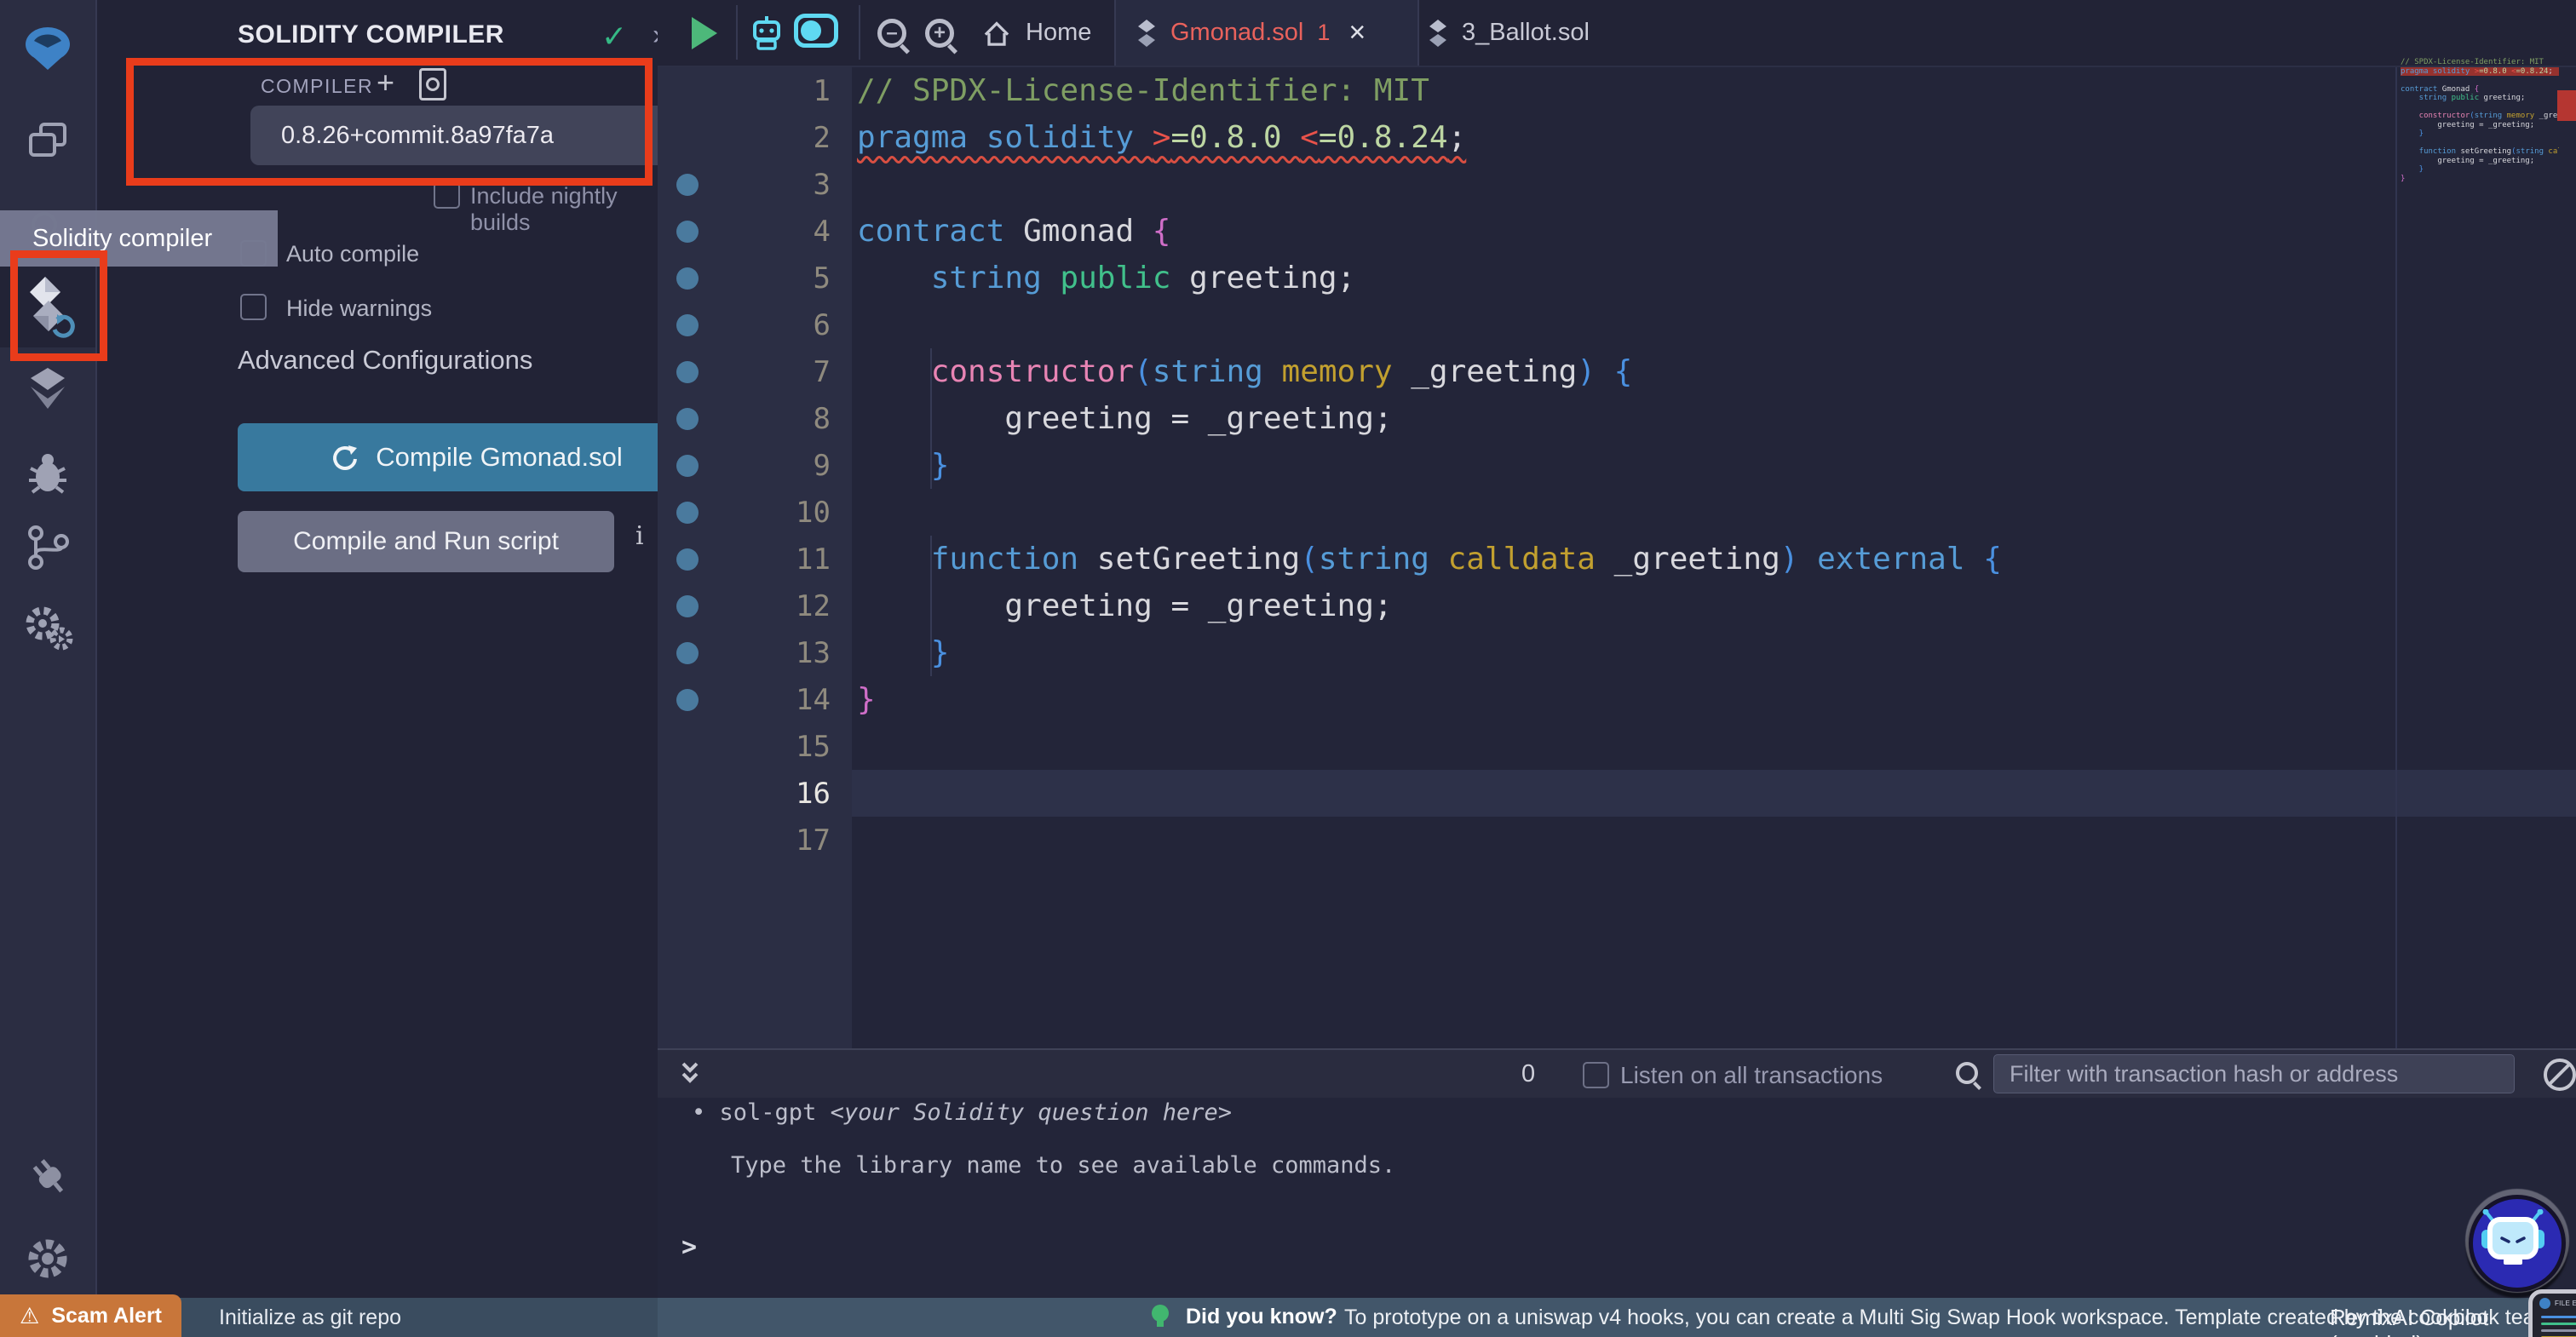 This screenshot has width=2576, height=1337. What do you see at coordinates (2517, 1244) in the screenshot?
I see `remix-ai-assistant-button` at bounding box center [2517, 1244].